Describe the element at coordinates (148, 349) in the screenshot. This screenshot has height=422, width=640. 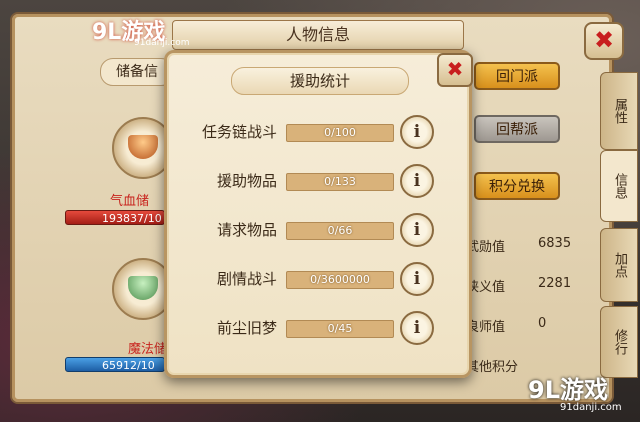
I see `mp-reserve-label: 魔法储` at that location.